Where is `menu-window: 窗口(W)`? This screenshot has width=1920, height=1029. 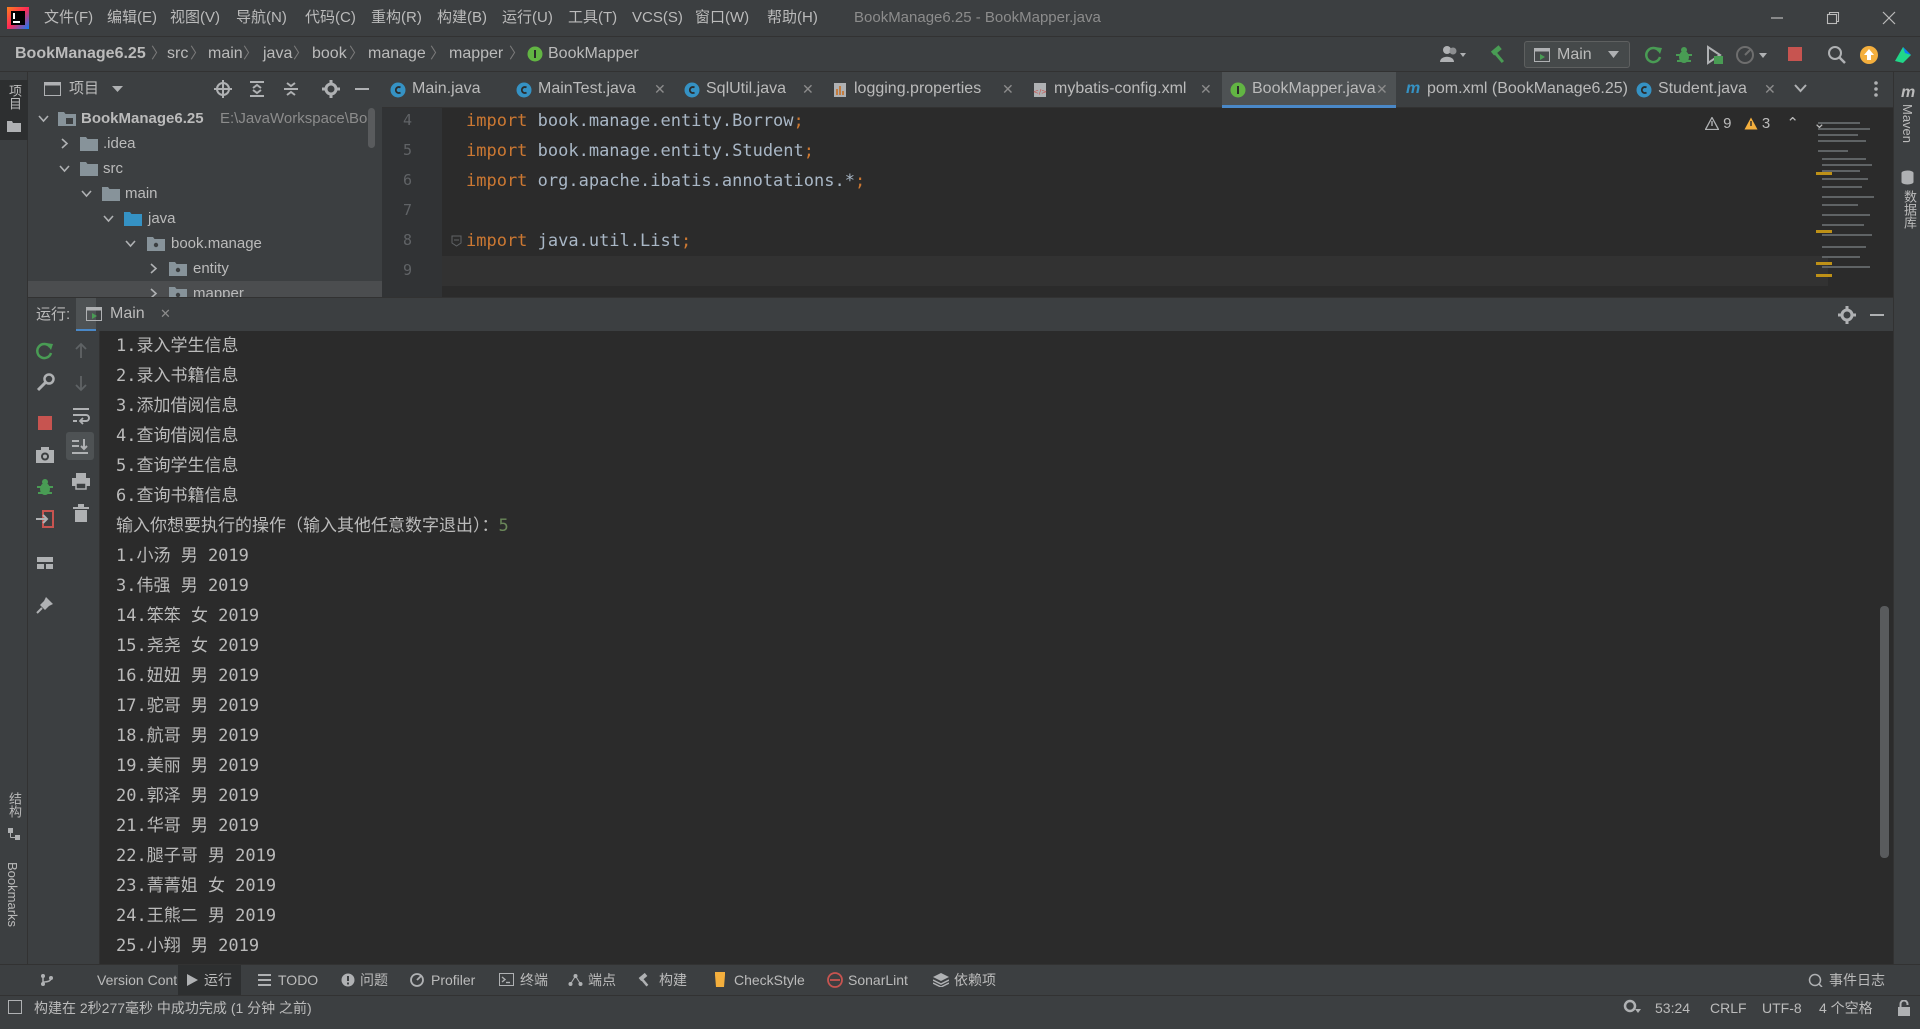
menu-window: 窗口(W) is located at coordinates (722, 18).